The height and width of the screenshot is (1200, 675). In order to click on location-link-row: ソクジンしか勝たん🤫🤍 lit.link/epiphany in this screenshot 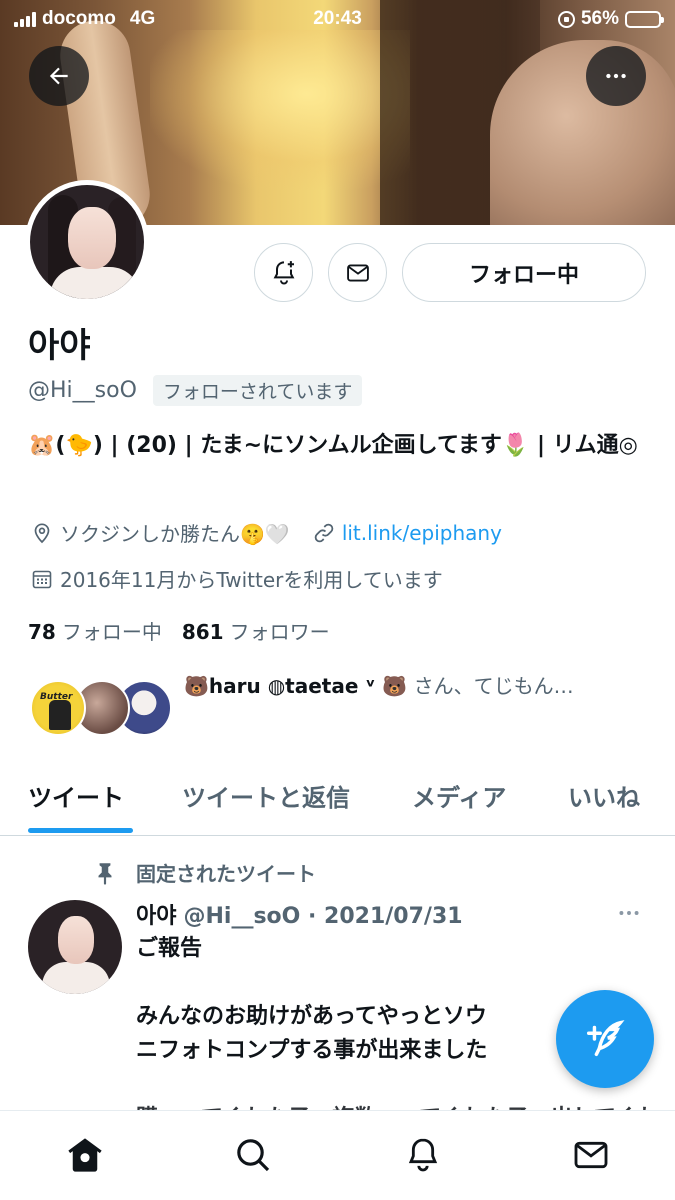, I will do `click(265, 532)`.